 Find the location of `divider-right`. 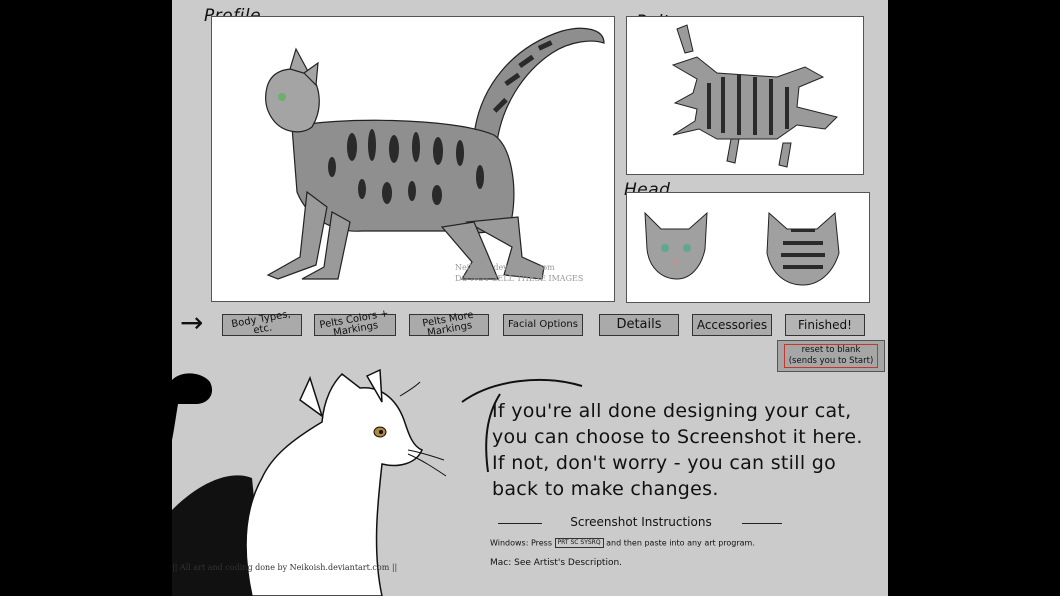

divider-right is located at coordinates (762, 523).